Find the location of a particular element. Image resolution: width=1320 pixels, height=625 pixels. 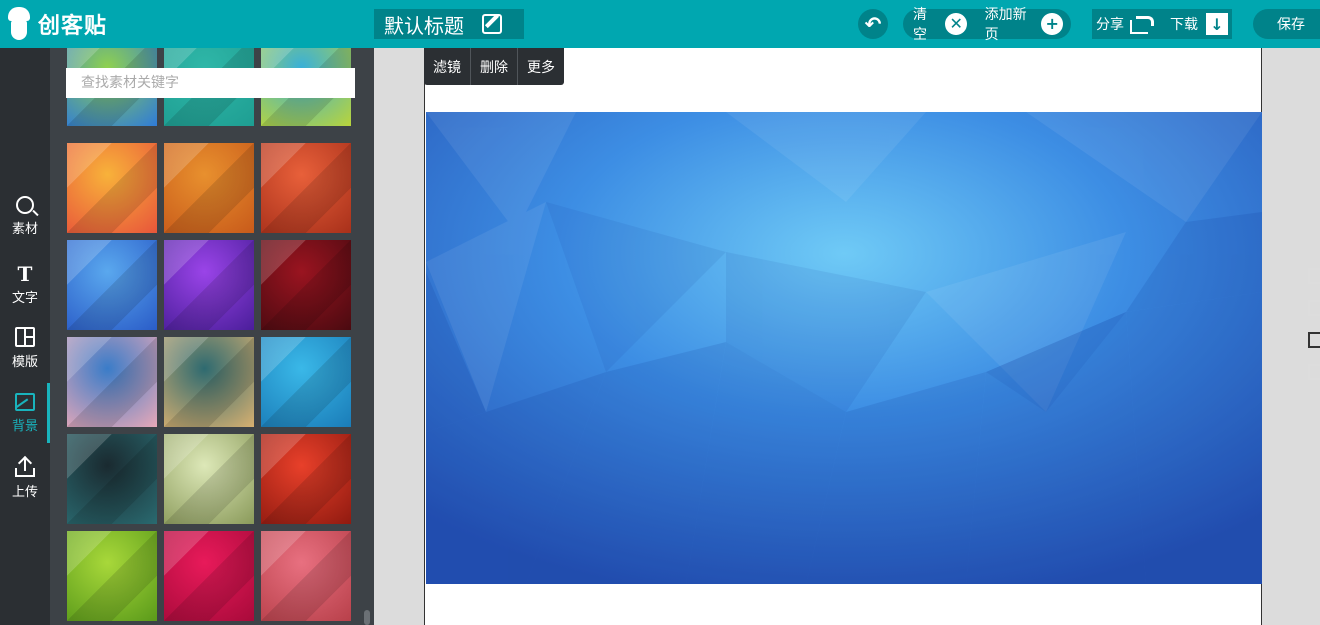

layout-icon is located at coordinates (25, 336).